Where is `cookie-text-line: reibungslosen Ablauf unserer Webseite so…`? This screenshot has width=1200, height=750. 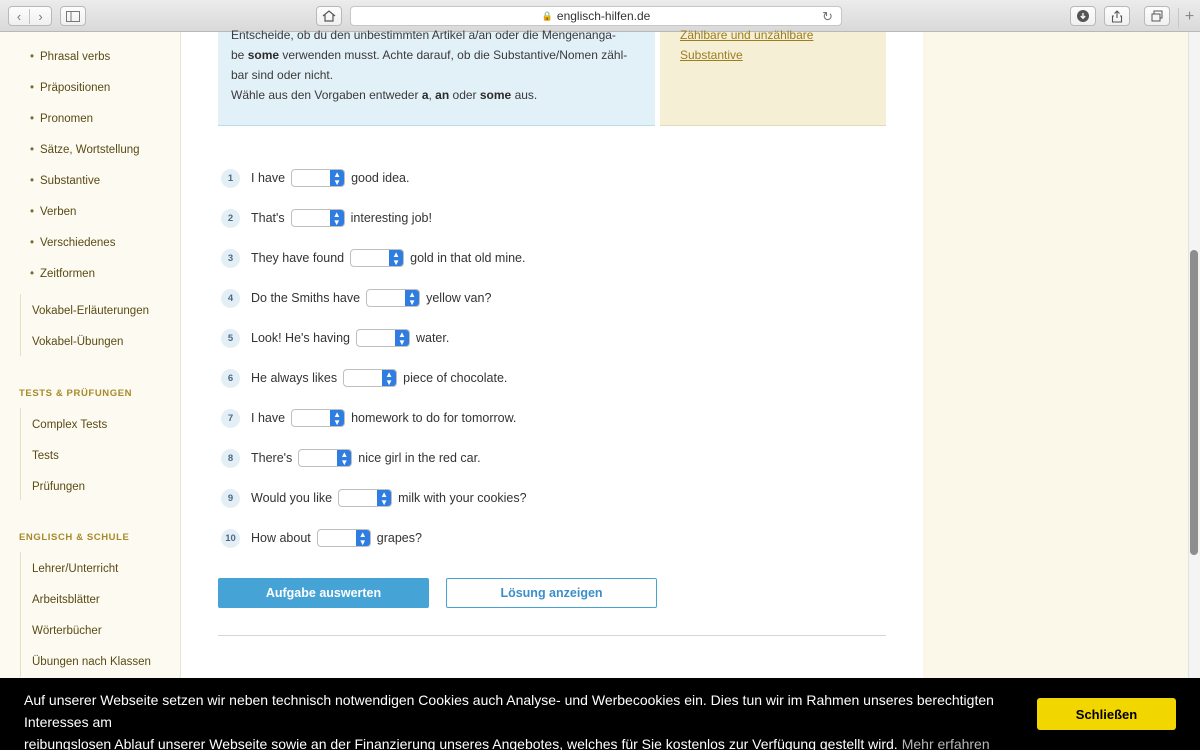 cookie-text-line: reibungslosen Ablauf unserer Webseite so… is located at coordinates (530, 741).